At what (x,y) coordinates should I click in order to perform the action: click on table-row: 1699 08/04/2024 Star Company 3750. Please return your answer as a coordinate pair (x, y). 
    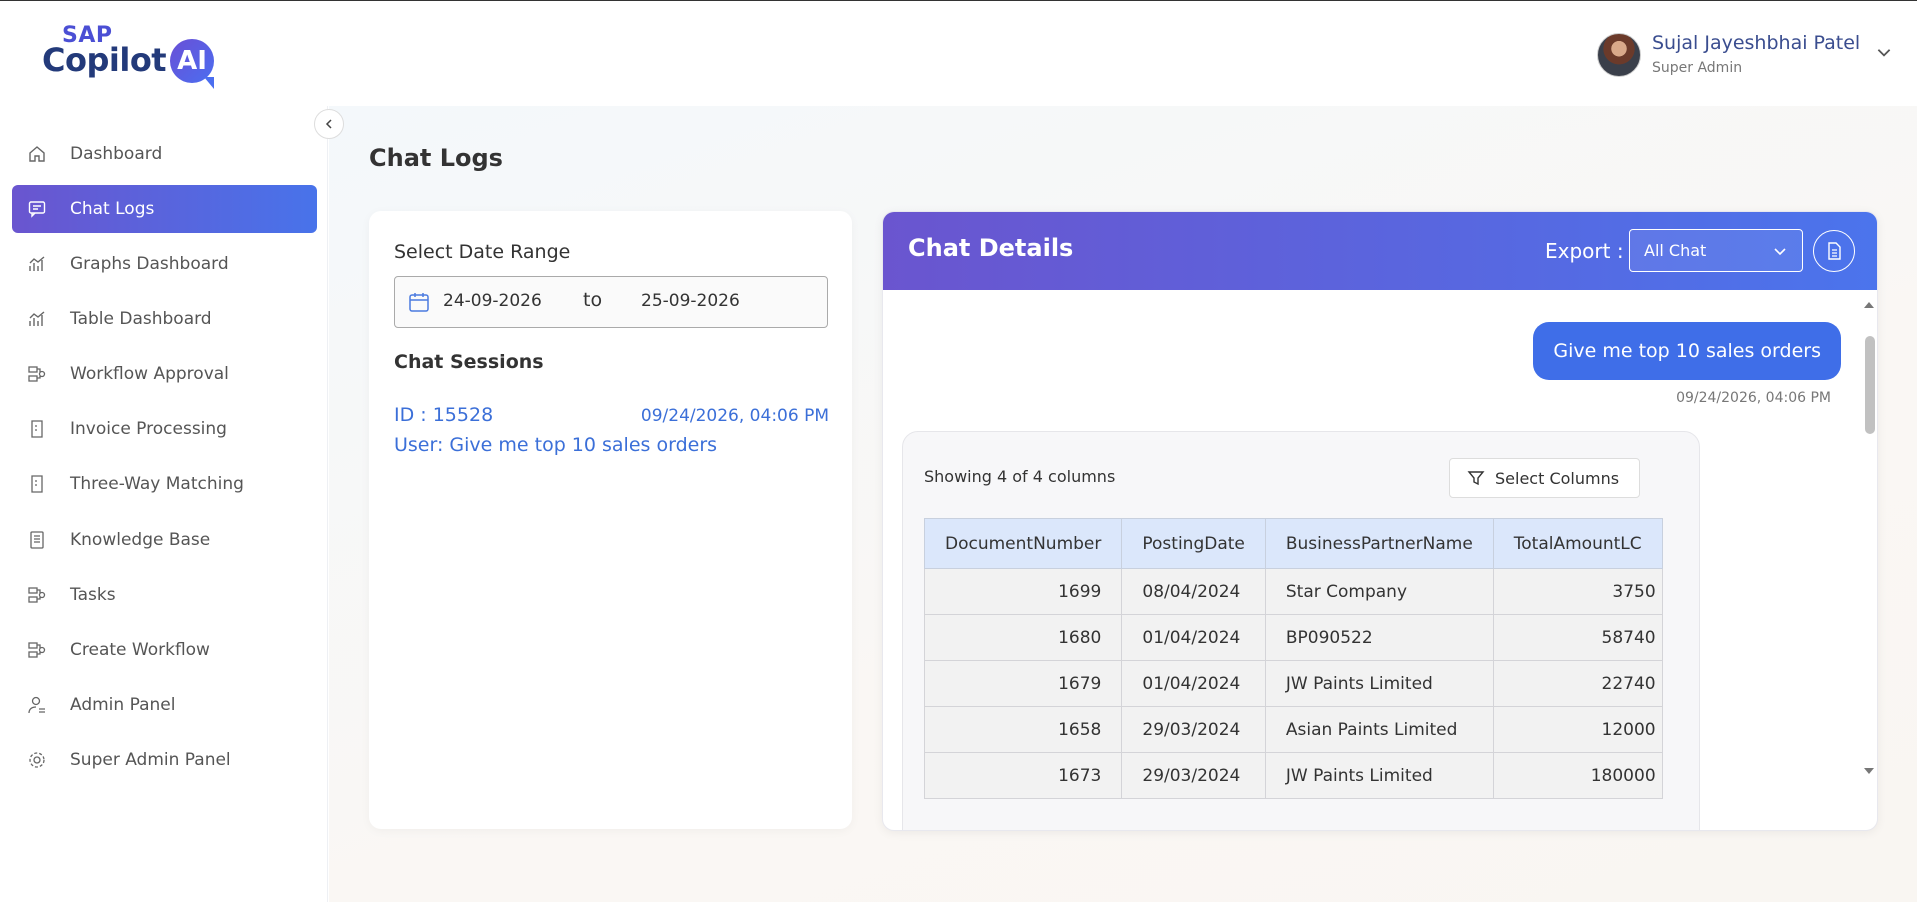
    Looking at the image, I should click on (1293, 591).